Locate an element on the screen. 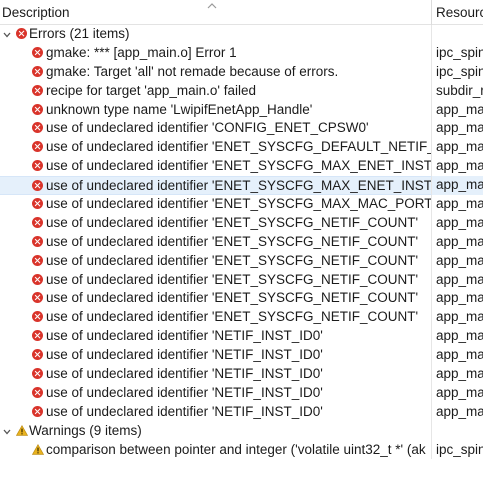 The width and height of the screenshot is (483, 480). column-header-resource-label: Resource is located at coordinates (459, 12).